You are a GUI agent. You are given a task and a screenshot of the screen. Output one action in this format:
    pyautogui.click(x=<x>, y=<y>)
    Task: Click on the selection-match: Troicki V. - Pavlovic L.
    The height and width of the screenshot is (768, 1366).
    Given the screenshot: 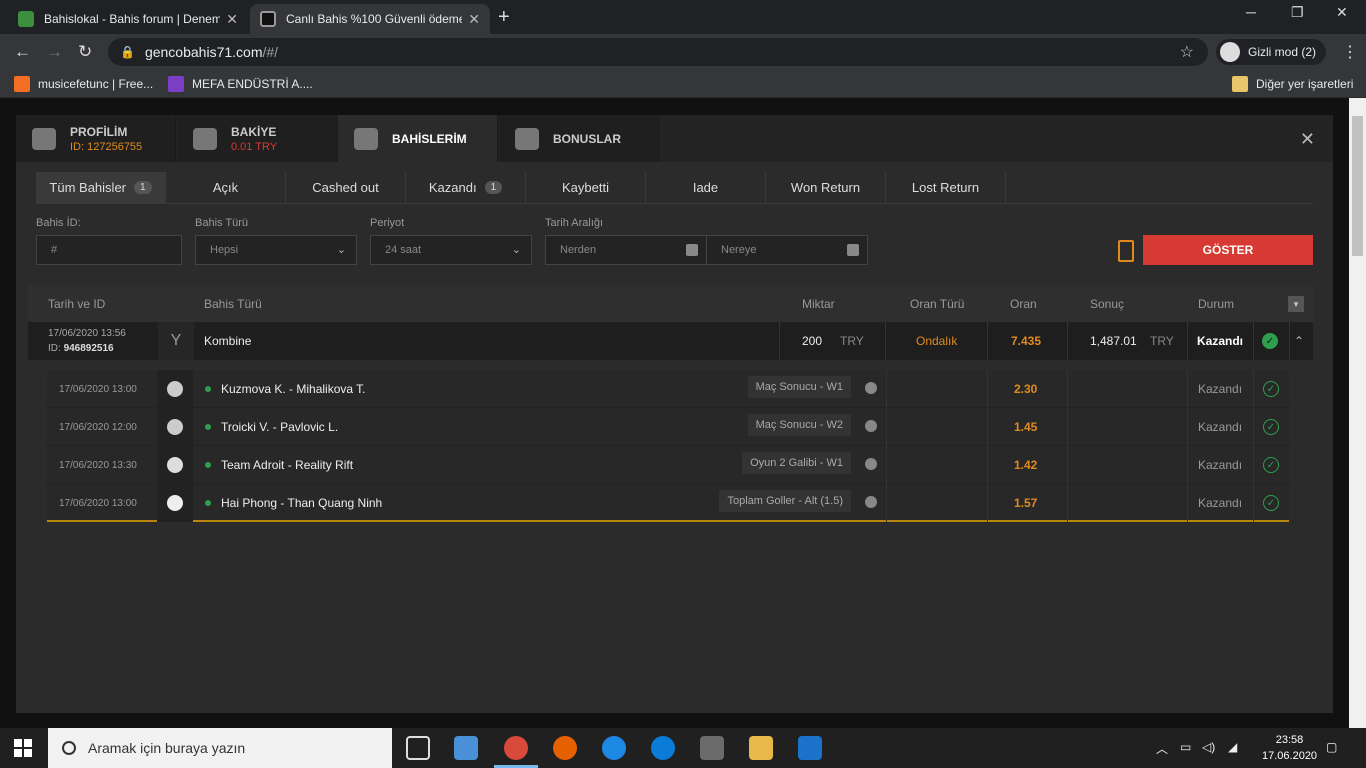 What is the action you would take?
    pyautogui.click(x=280, y=427)
    